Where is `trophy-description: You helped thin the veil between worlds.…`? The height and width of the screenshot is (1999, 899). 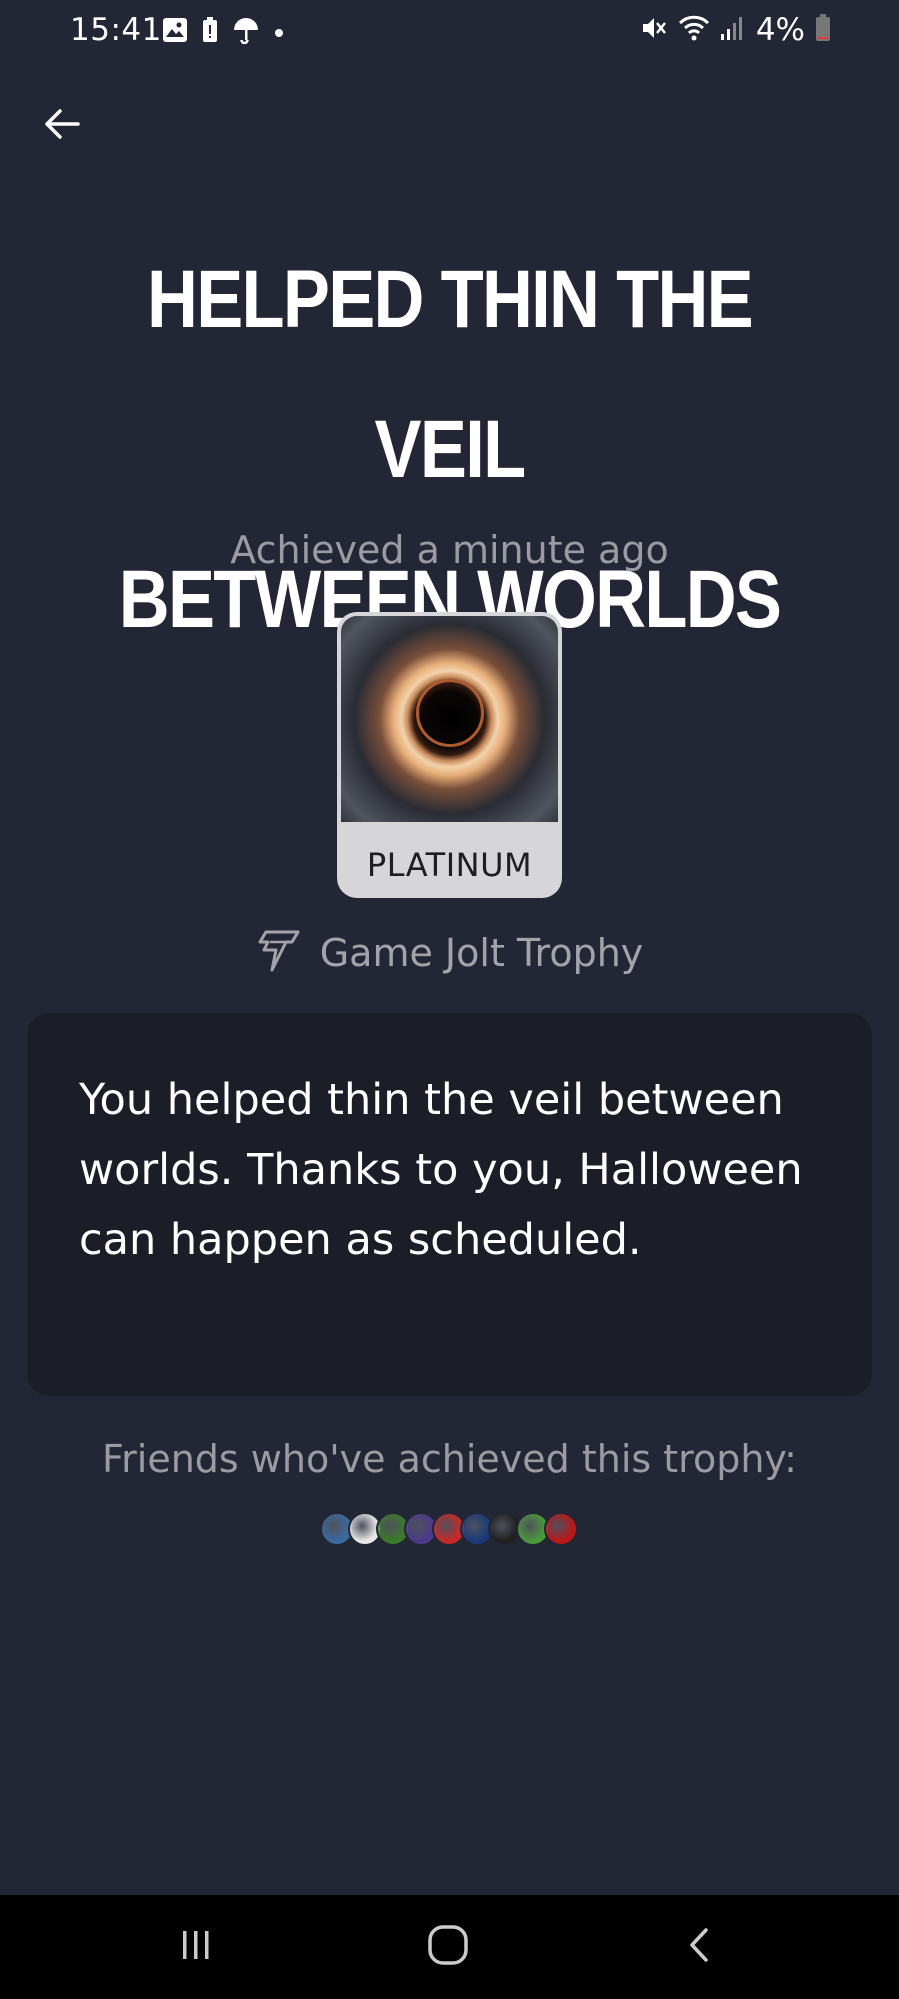 trophy-description: You helped thin the veil between worlds.… is located at coordinates (441, 1170).